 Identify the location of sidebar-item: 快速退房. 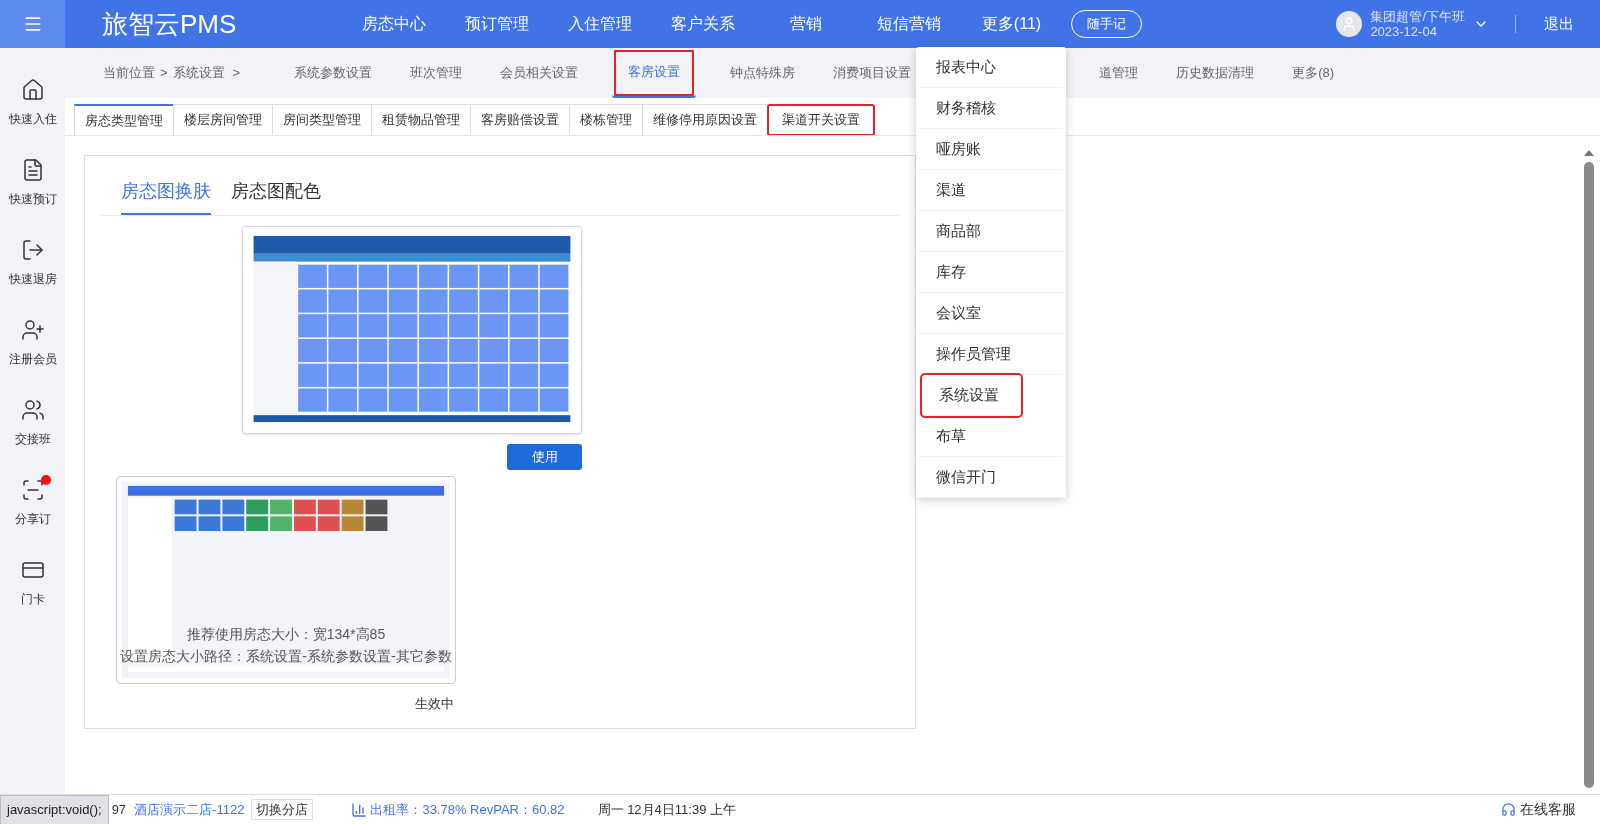
(32, 267).